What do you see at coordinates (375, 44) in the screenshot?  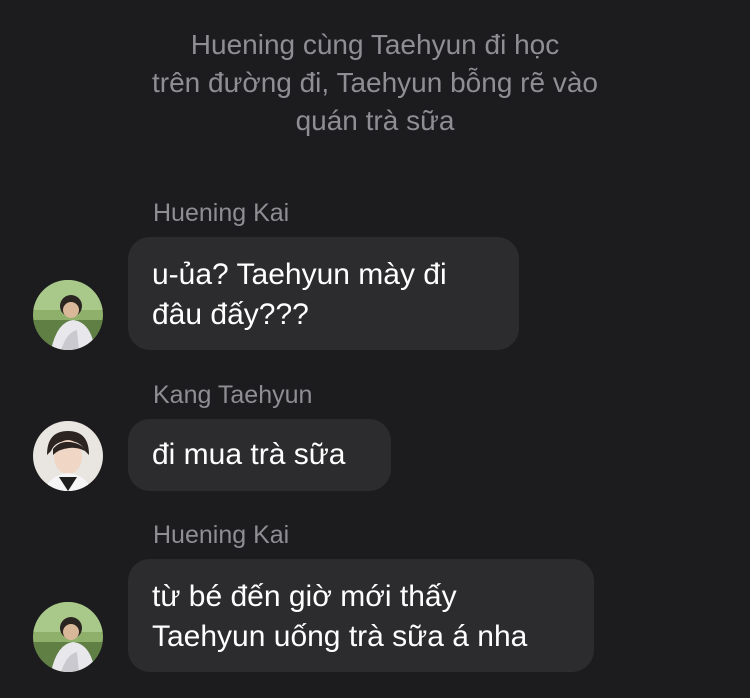 I see `system-note-line: Huening cùng Taehyun đi học` at bounding box center [375, 44].